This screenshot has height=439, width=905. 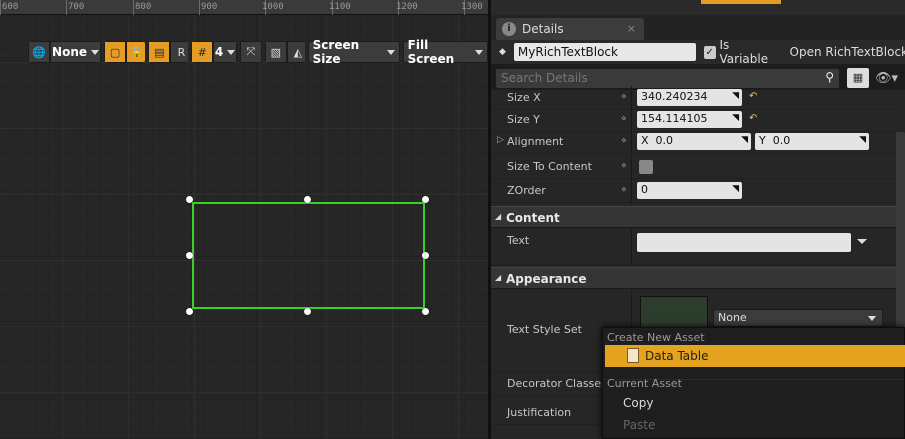 I want to click on size-x-label: Size X, so click(x=524, y=97).